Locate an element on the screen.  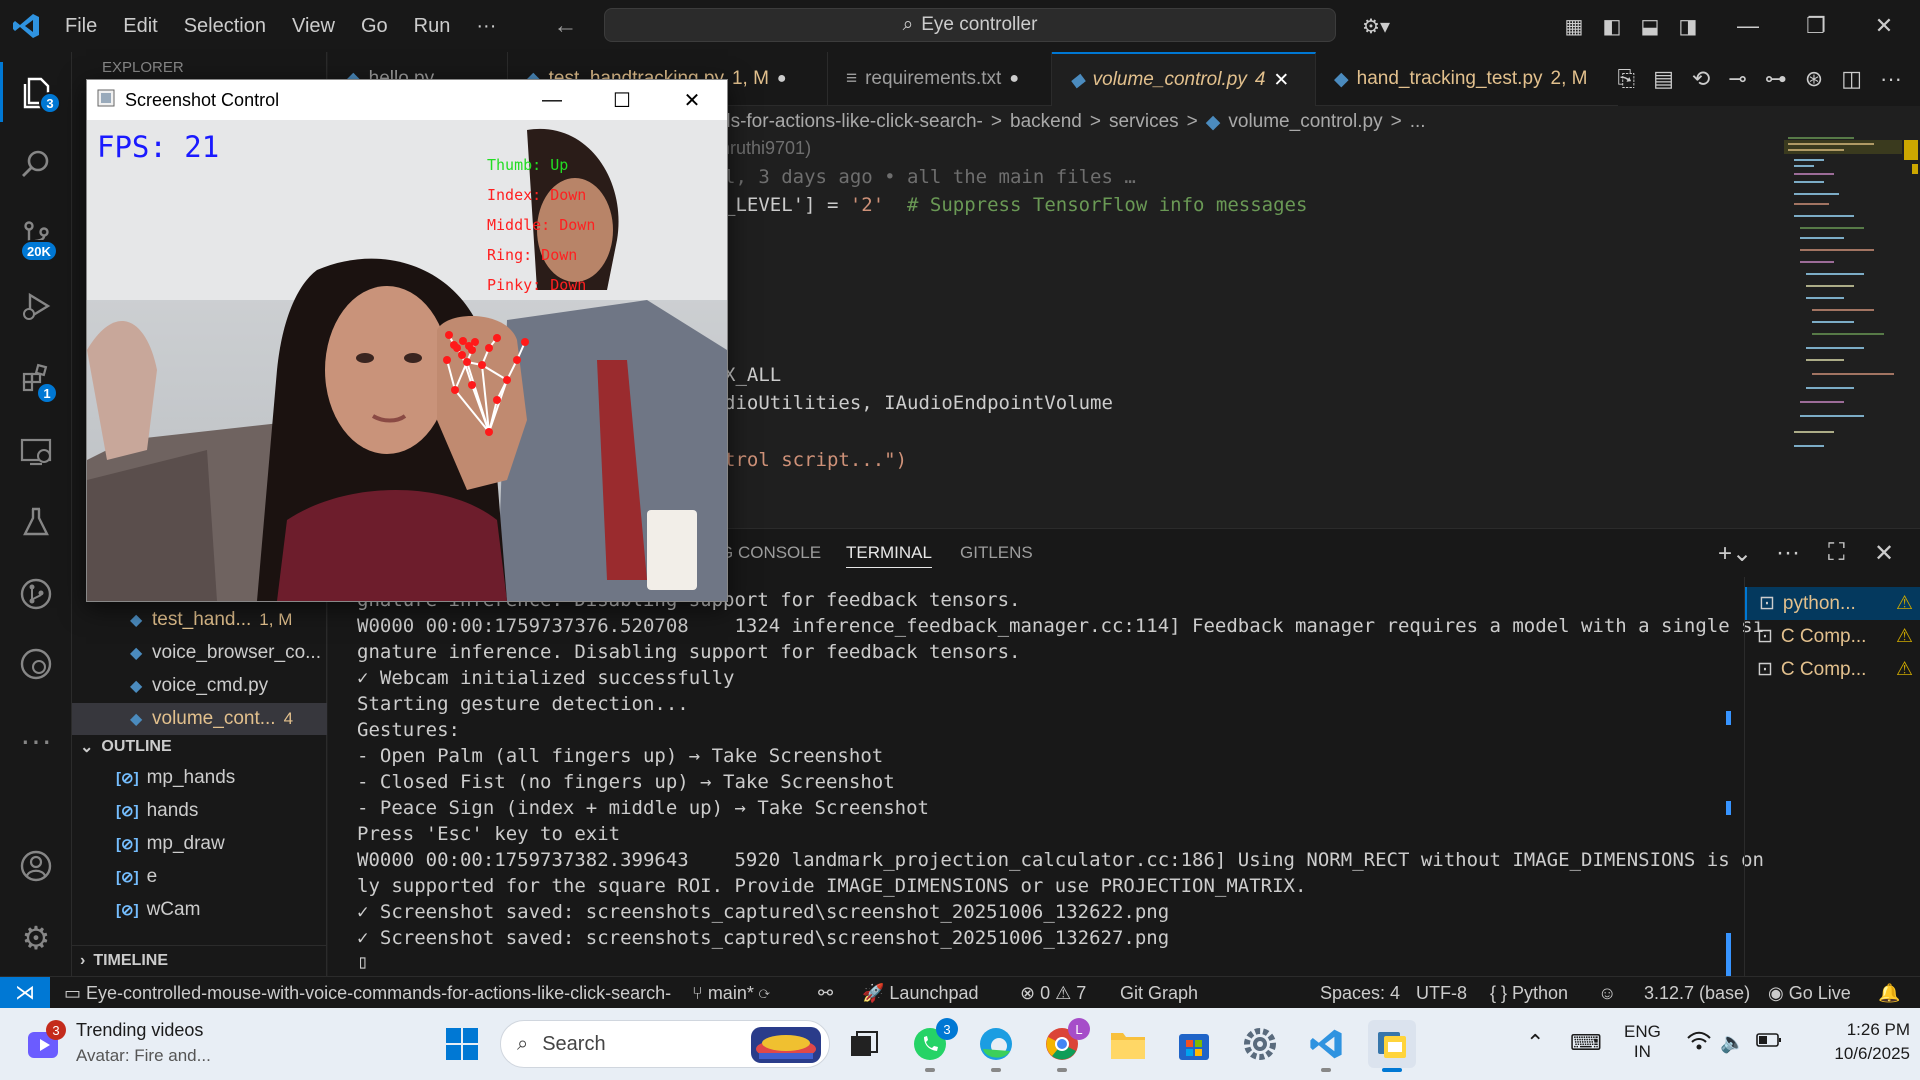
remote-explorer-icon is located at coordinates (36, 452).